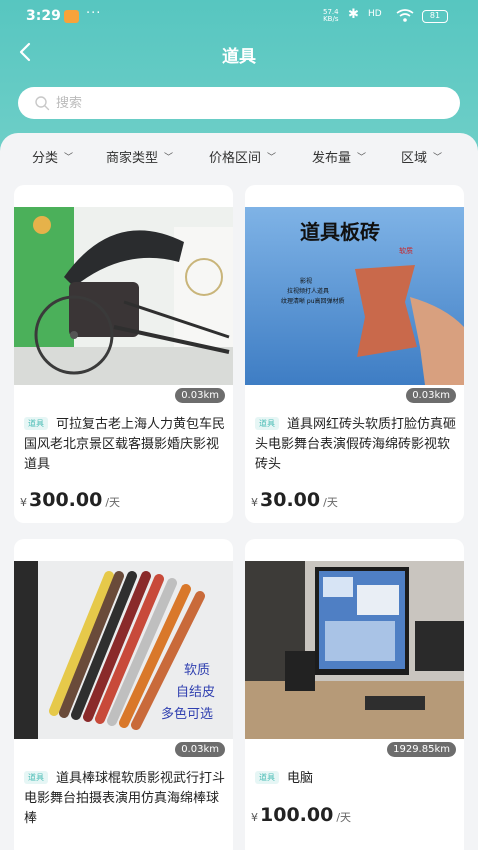 This screenshot has height=850, width=478. Describe the element at coordinates (354, 650) in the screenshot. I see `product-image-computer` at that location.